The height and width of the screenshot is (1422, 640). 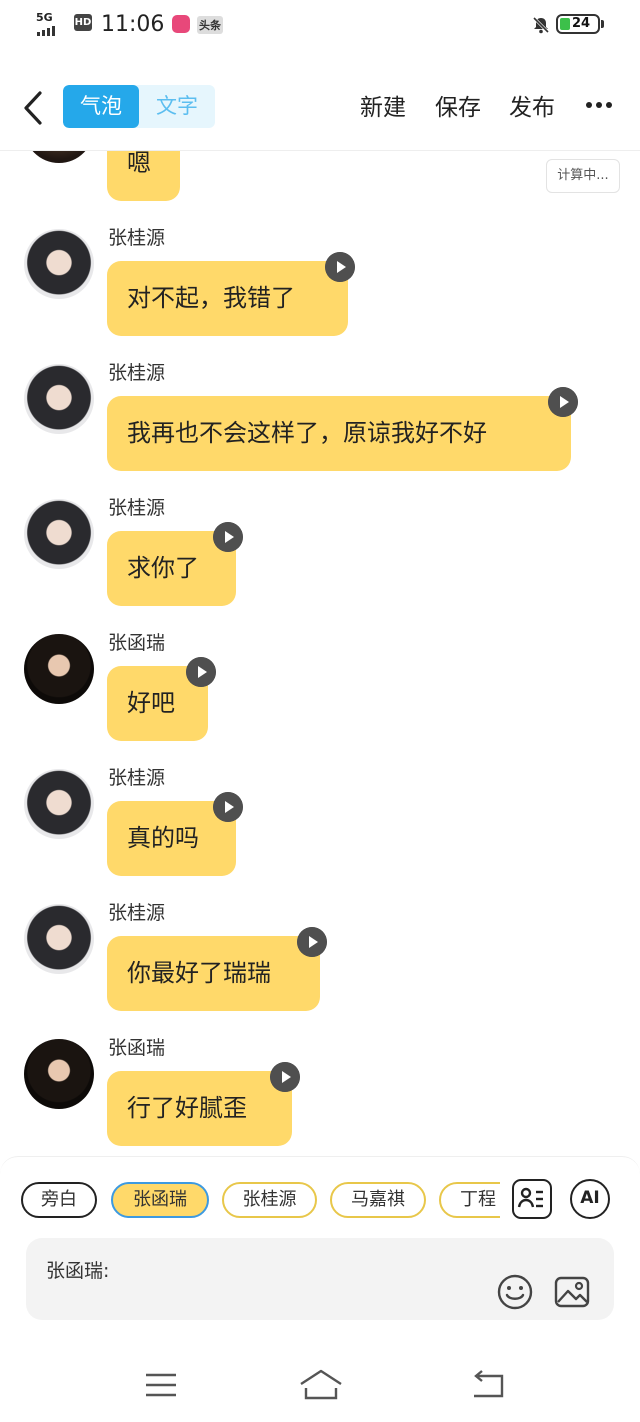 I want to click on more-icon, so click(x=599, y=105).